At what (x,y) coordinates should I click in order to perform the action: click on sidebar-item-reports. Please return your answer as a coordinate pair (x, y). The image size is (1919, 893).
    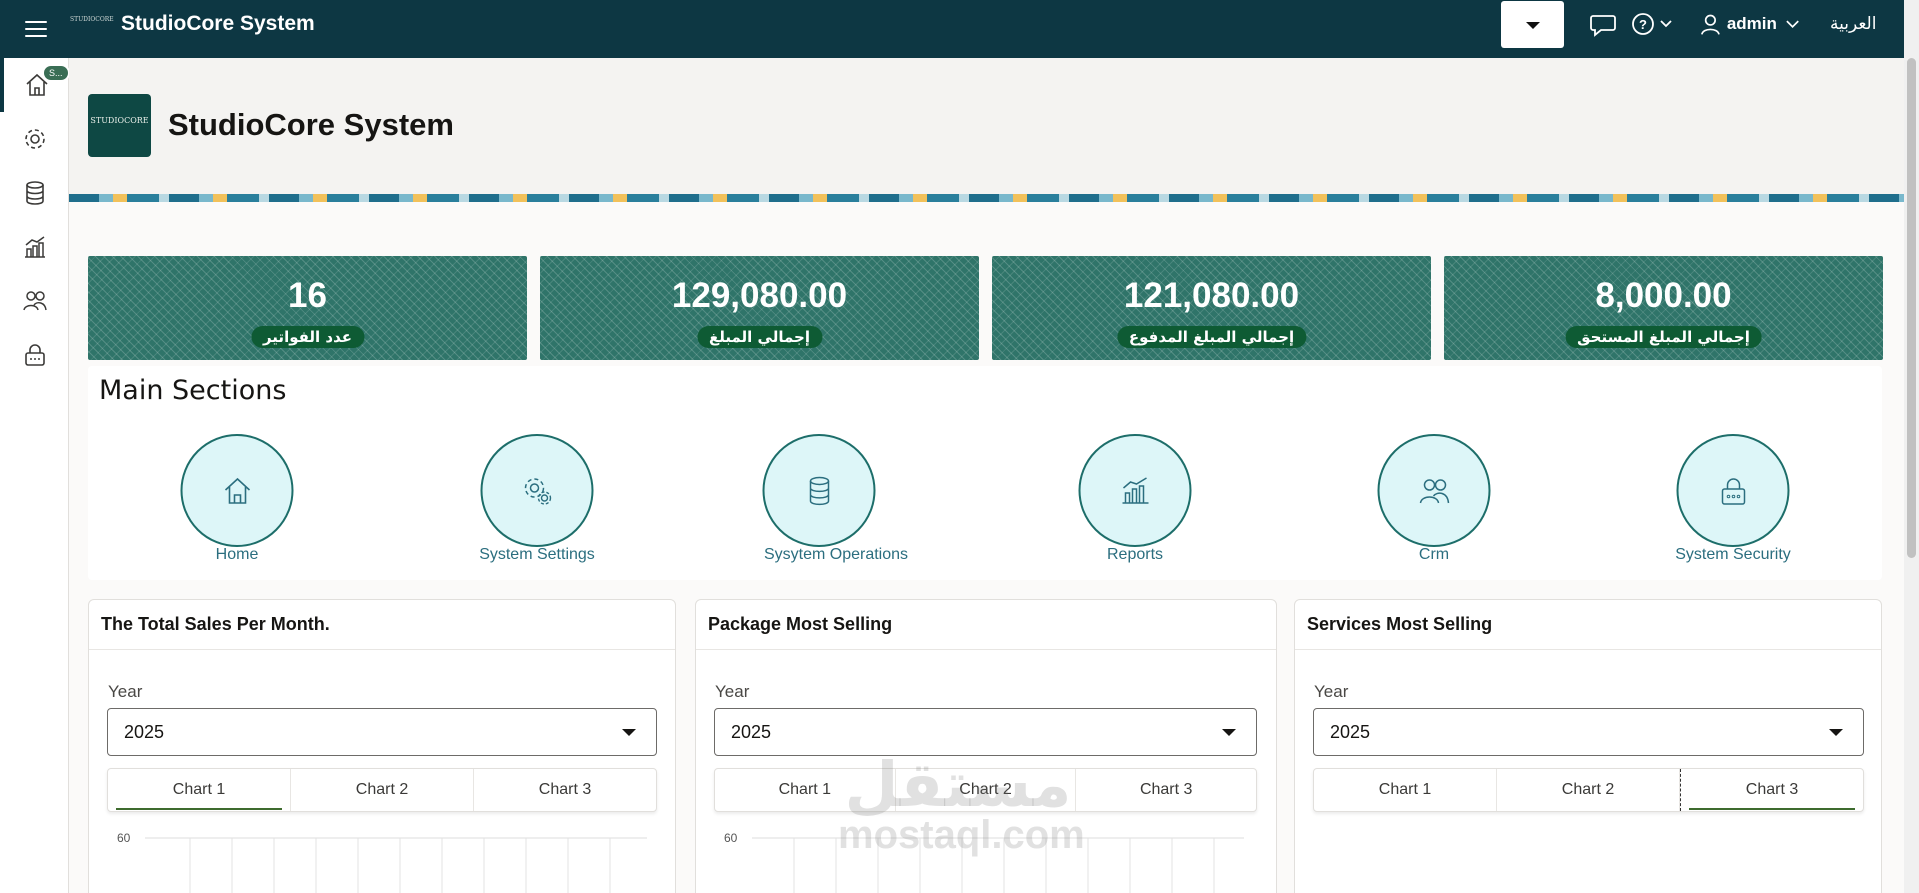
    Looking at the image, I should click on (34, 247).